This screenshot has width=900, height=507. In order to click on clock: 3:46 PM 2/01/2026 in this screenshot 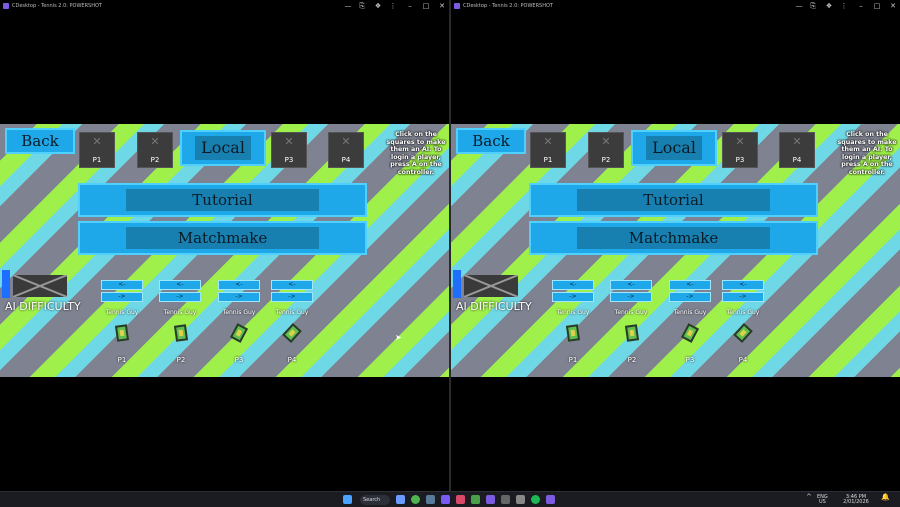, I will do `click(856, 500)`.